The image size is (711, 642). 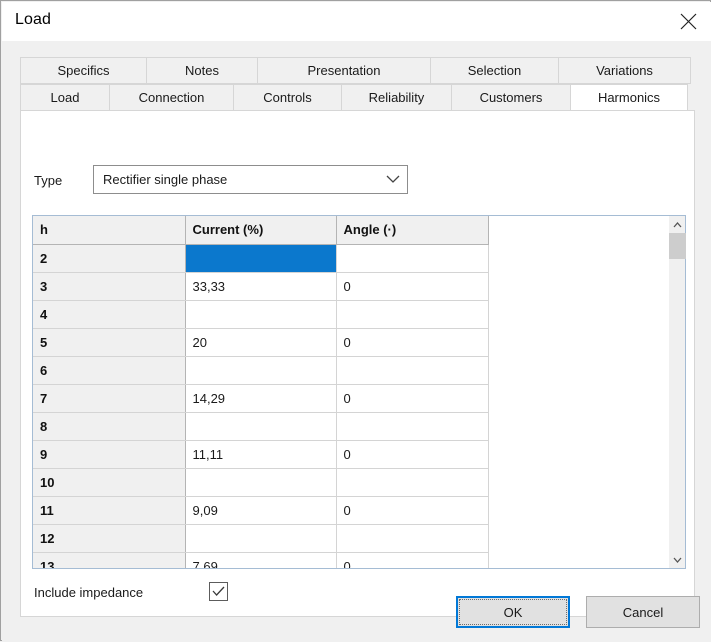 I want to click on table-row: 11 9,09 0, so click(x=261, y=510).